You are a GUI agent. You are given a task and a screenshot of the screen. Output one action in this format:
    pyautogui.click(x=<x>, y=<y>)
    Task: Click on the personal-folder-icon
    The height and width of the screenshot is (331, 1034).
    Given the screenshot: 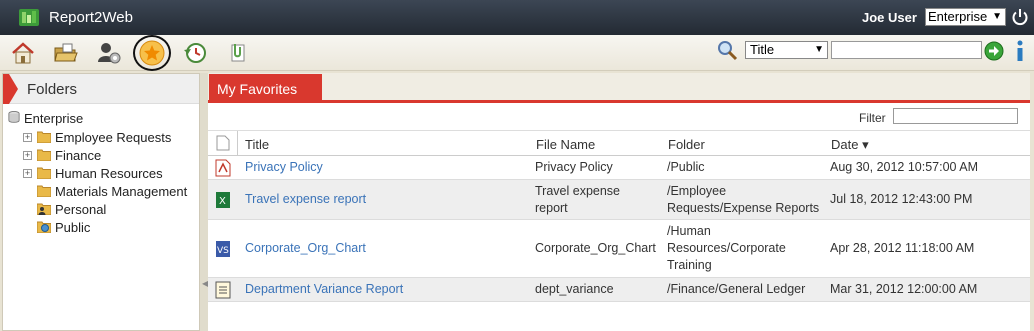 What is the action you would take?
    pyautogui.click(x=44, y=209)
    